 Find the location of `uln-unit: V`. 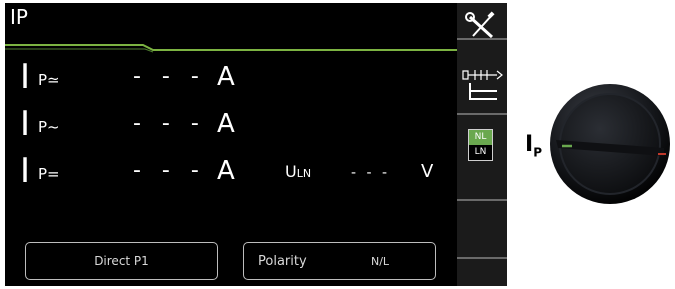

uln-unit: V is located at coordinates (427, 171).